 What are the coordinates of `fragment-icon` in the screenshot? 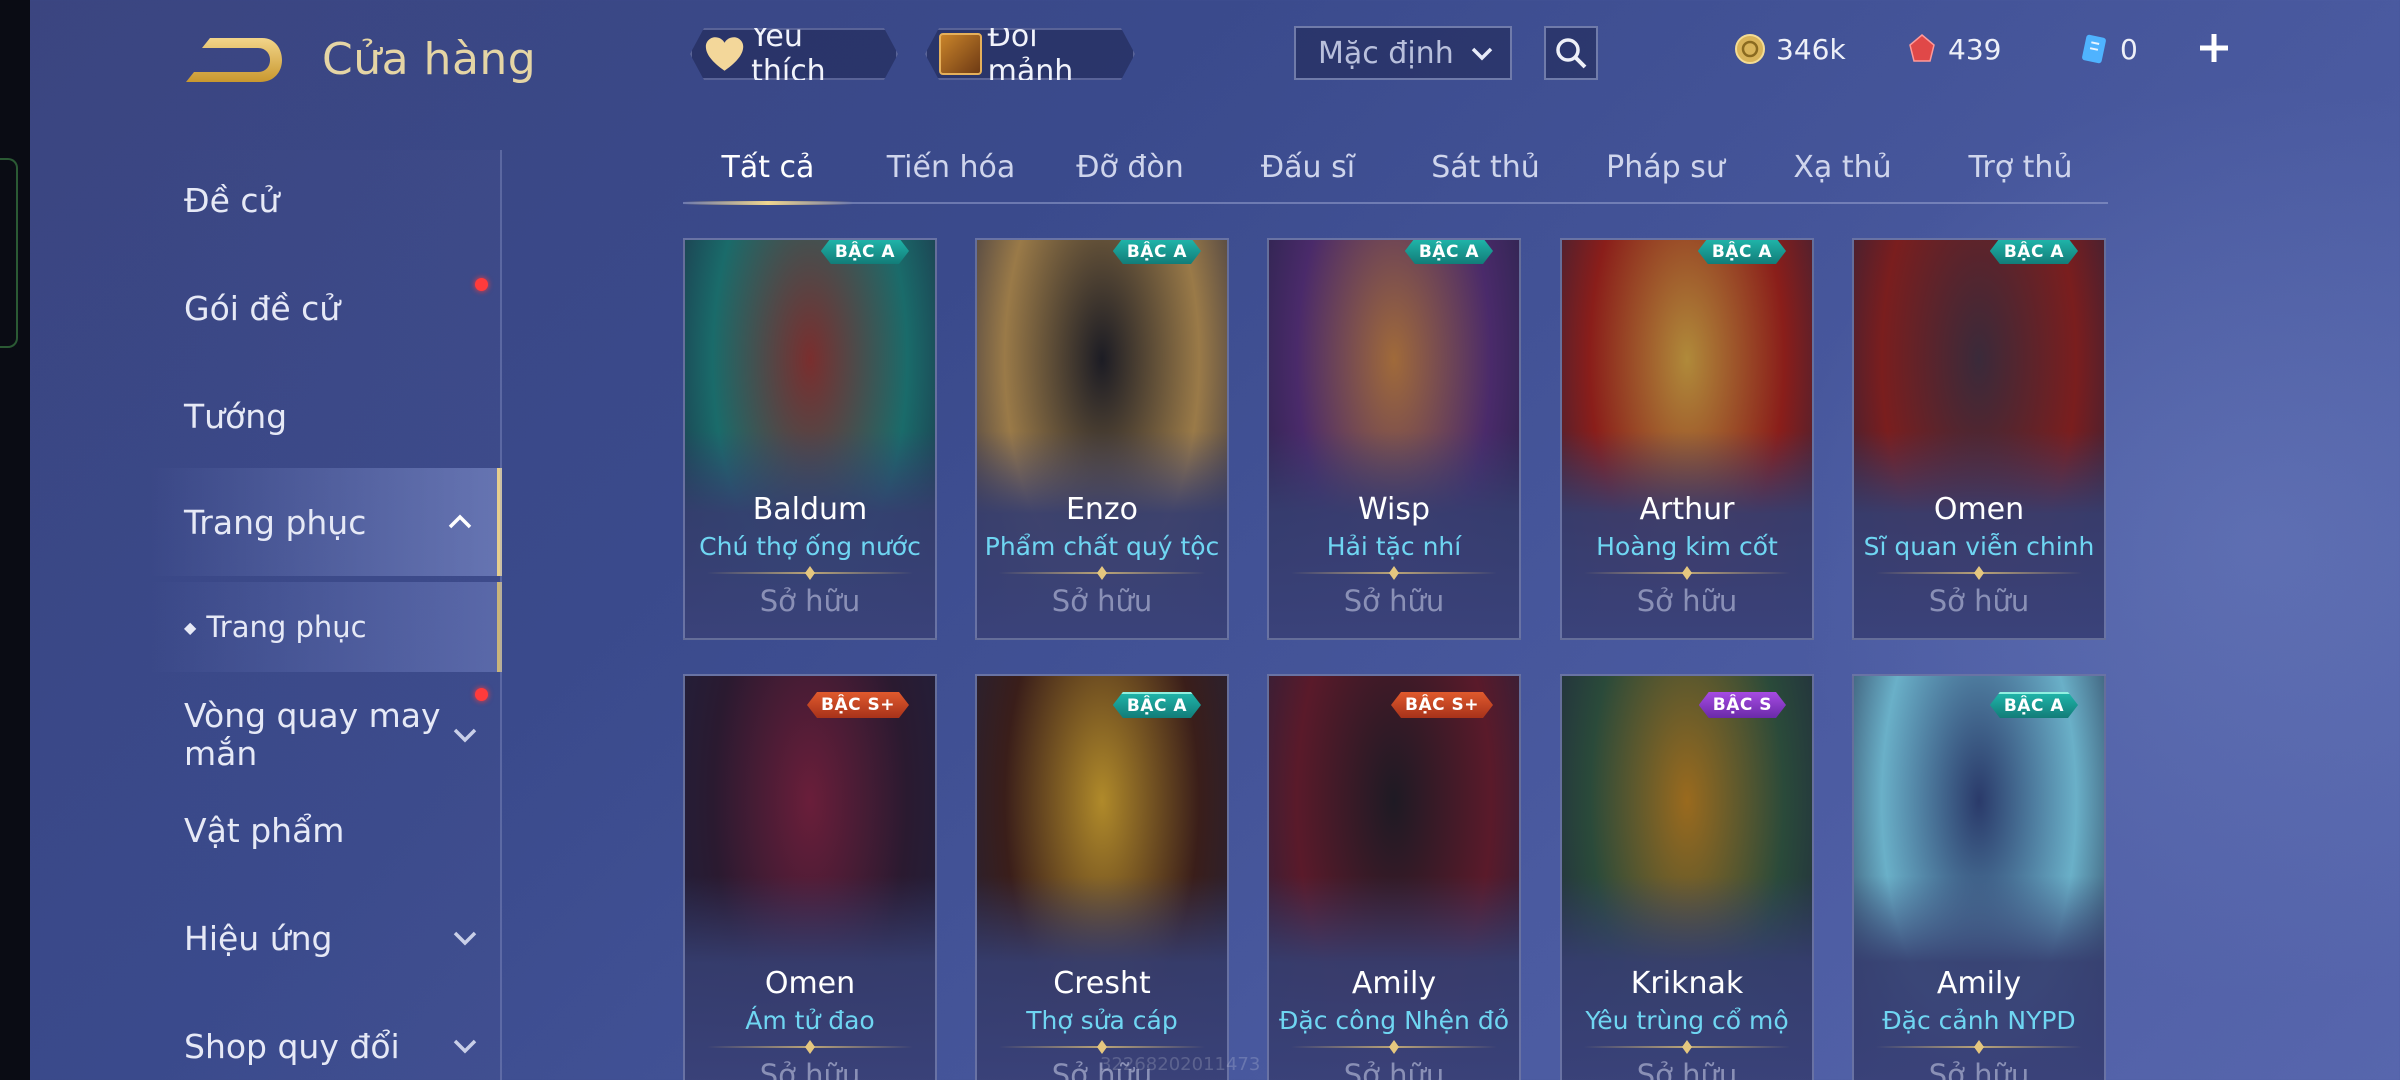 It's located at (960, 54).